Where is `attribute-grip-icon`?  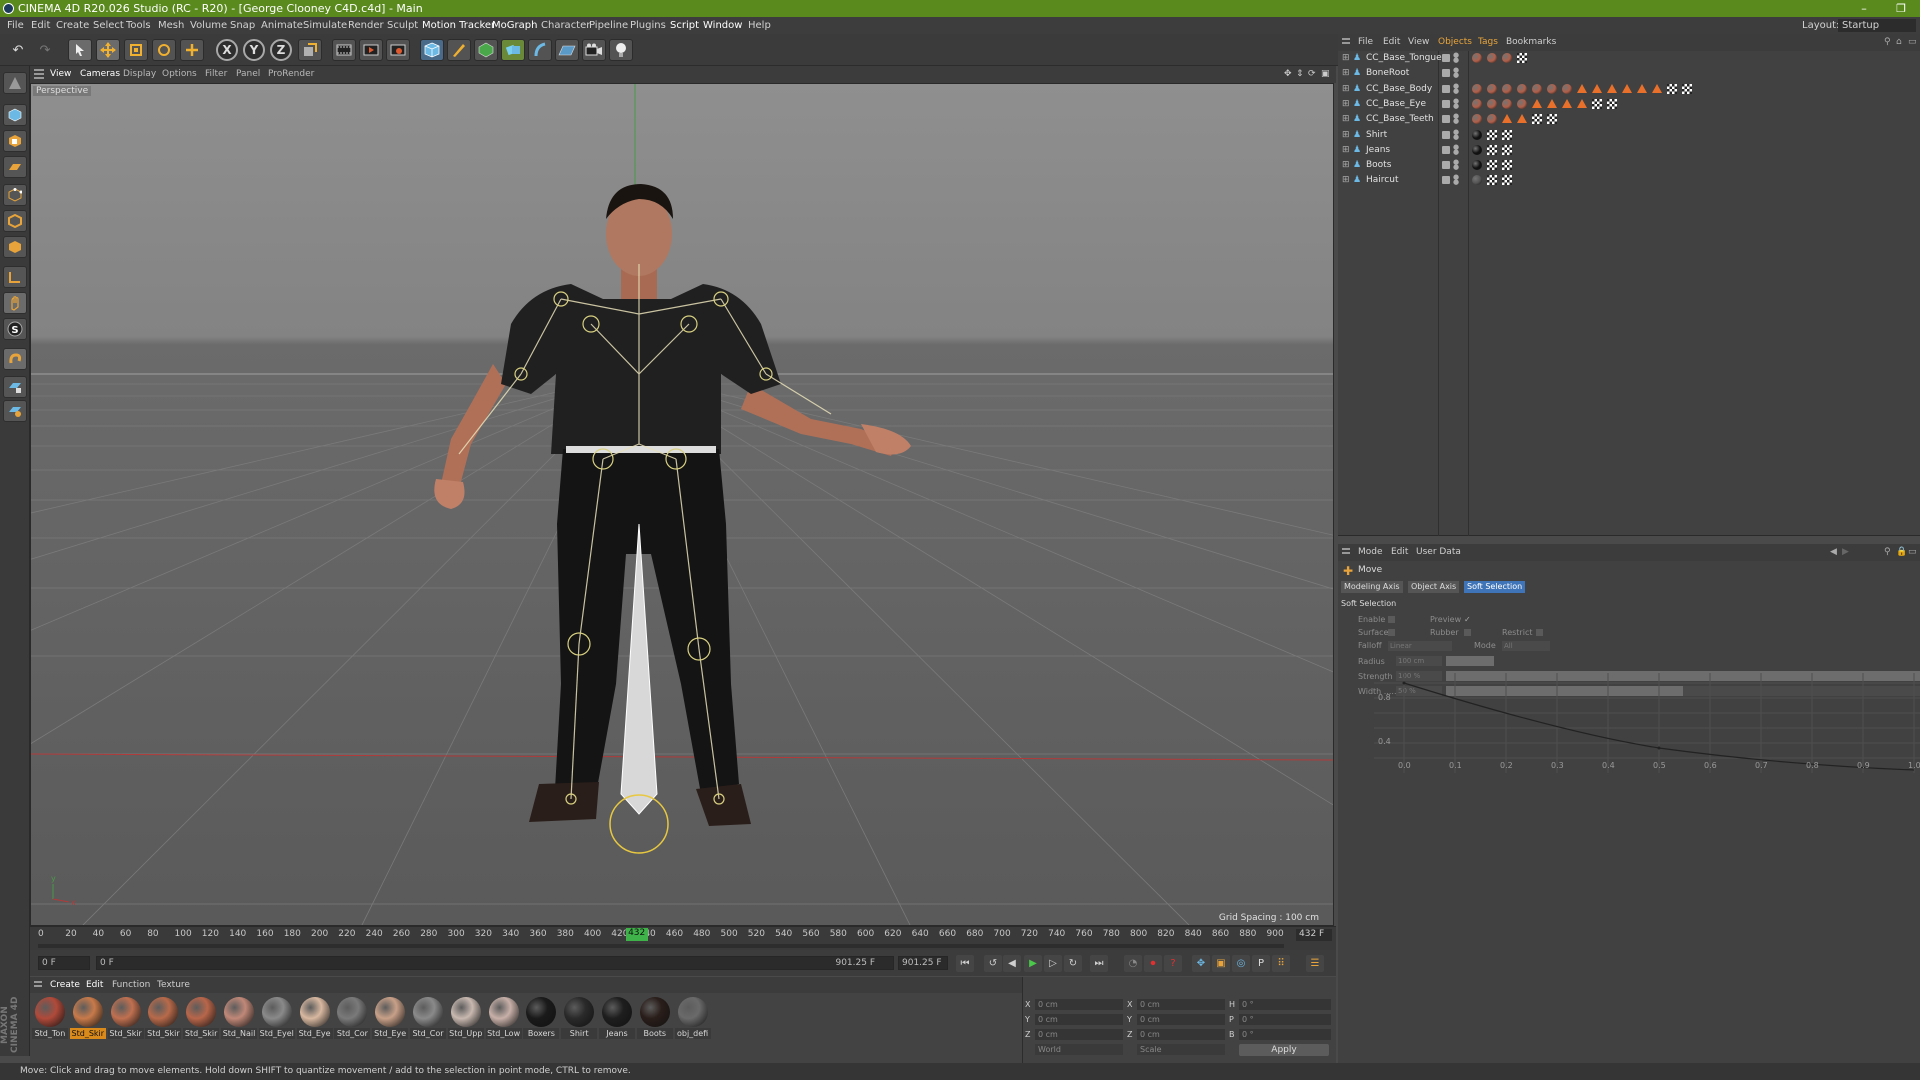
attribute-grip-icon is located at coordinates (1346, 552).